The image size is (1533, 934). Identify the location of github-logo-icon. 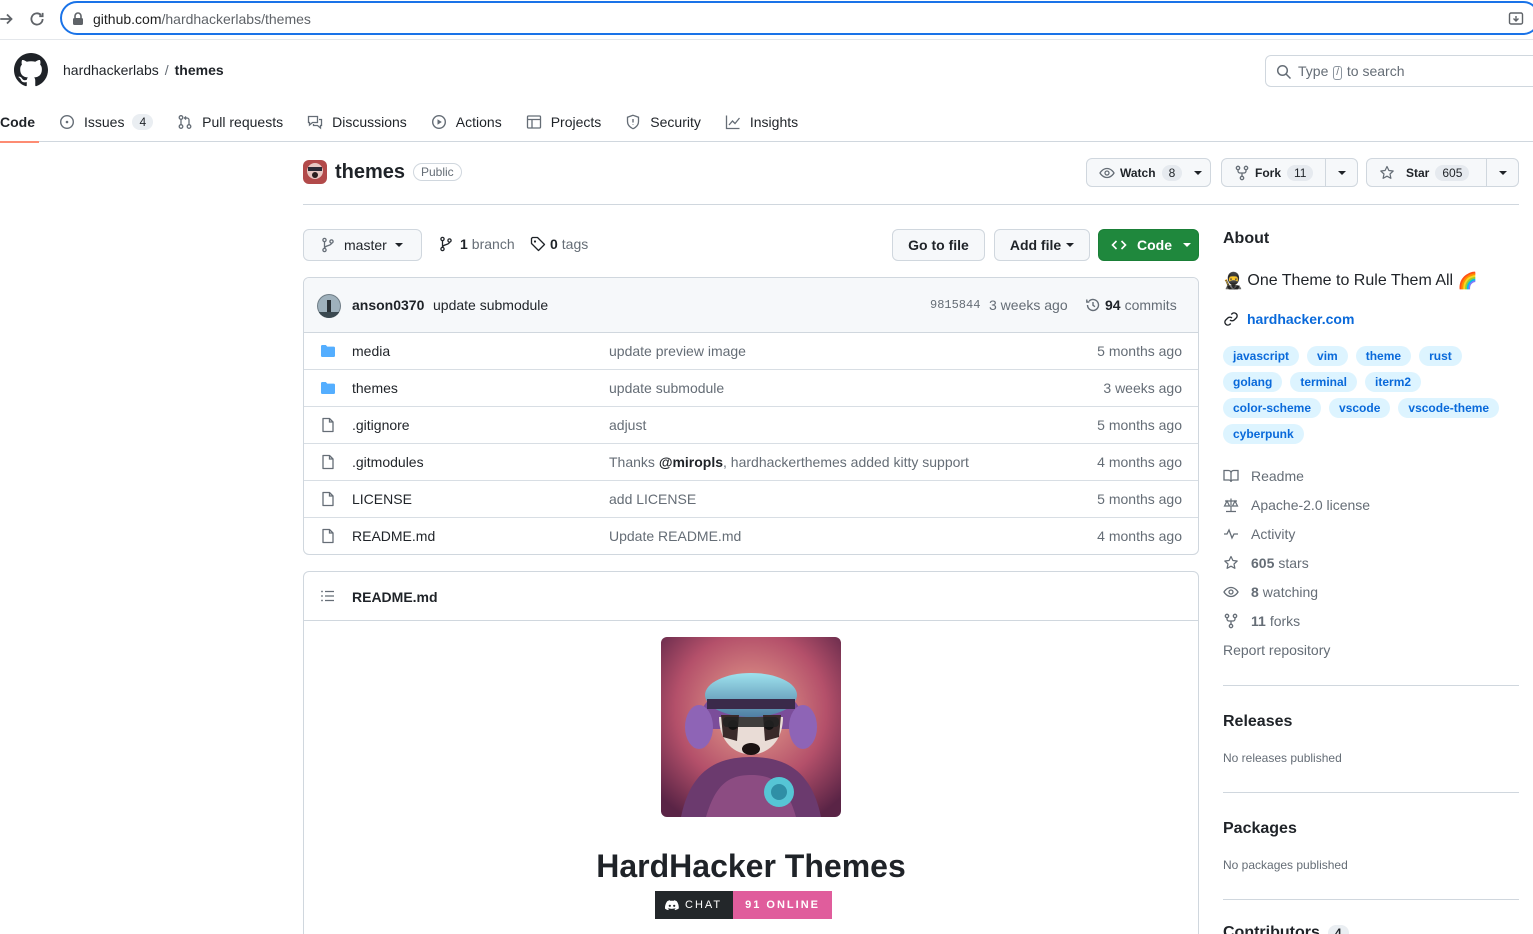
(31, 70).